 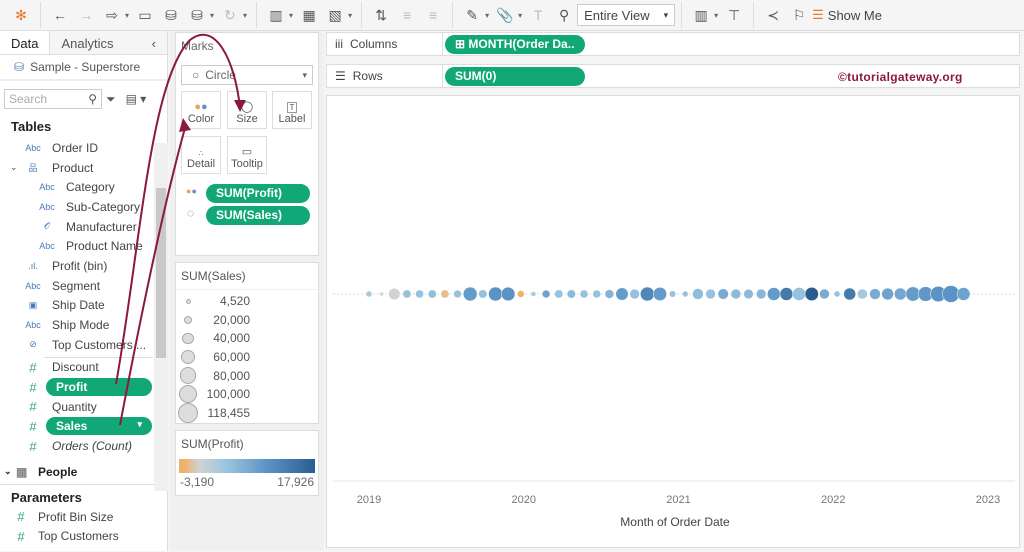 What do you see at coordinates (25, 42) in the screenshot?
I see `tab-data: Data` at bounding box center [25, 42].